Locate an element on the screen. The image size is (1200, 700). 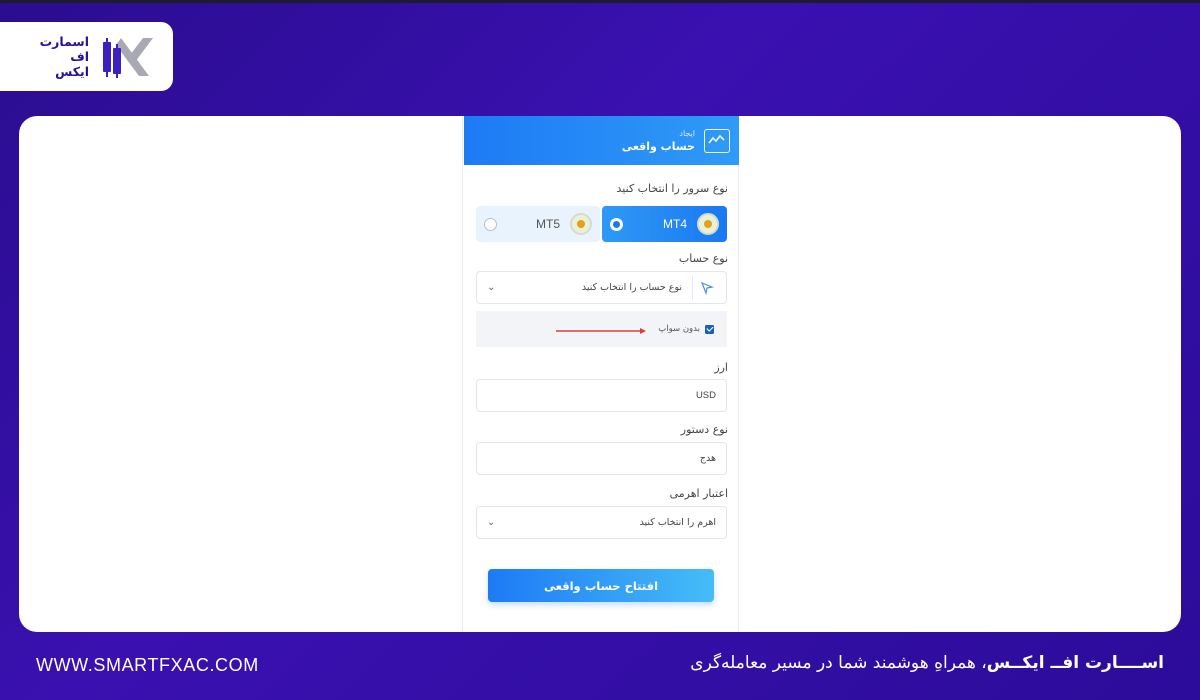
server-option-mt5: MT5 is located at coordinates (538, 224).